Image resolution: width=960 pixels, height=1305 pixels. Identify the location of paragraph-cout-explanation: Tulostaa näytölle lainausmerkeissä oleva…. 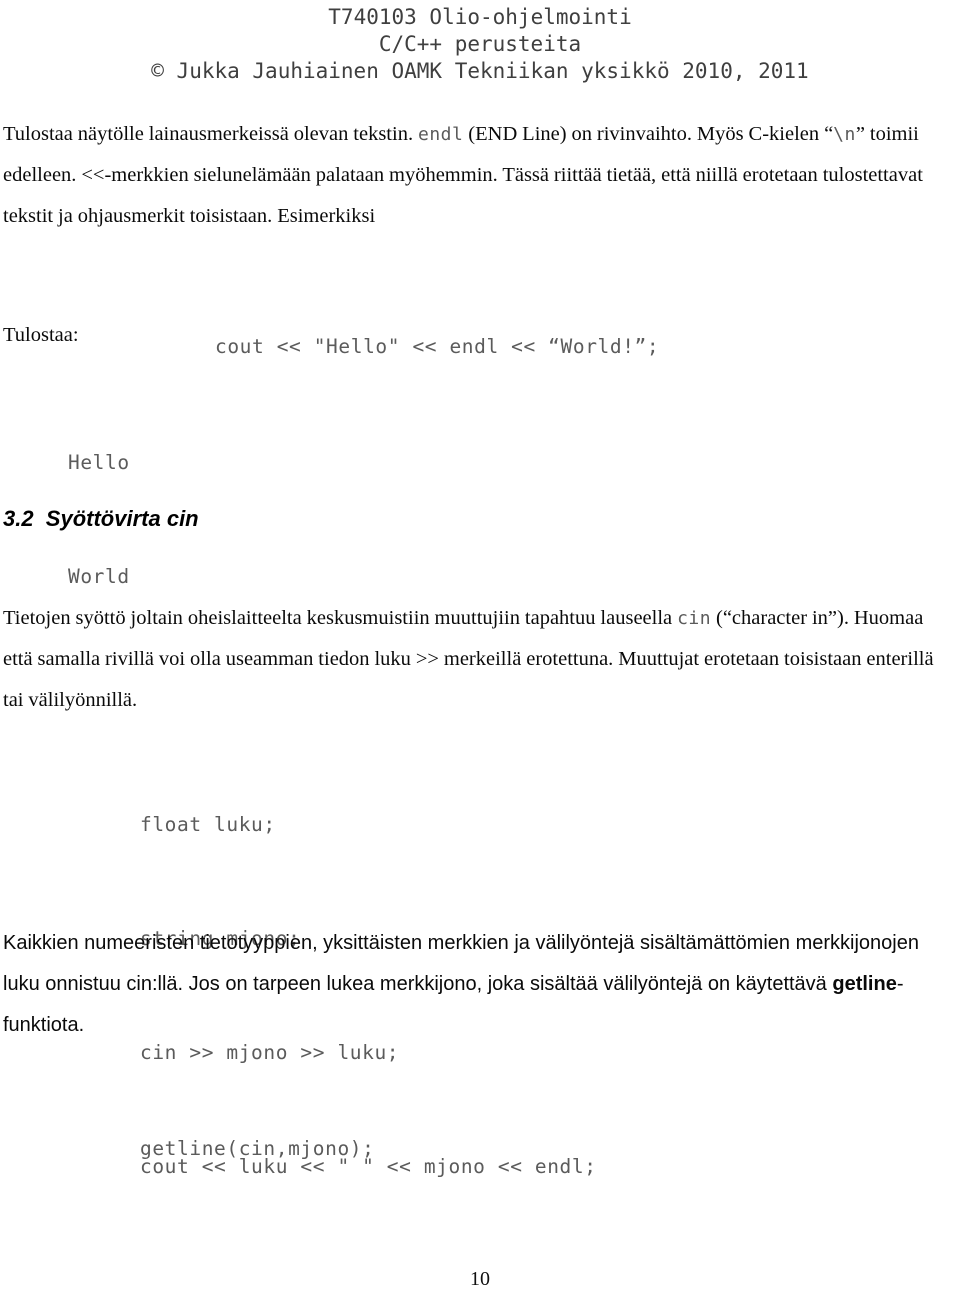
(480, 175).